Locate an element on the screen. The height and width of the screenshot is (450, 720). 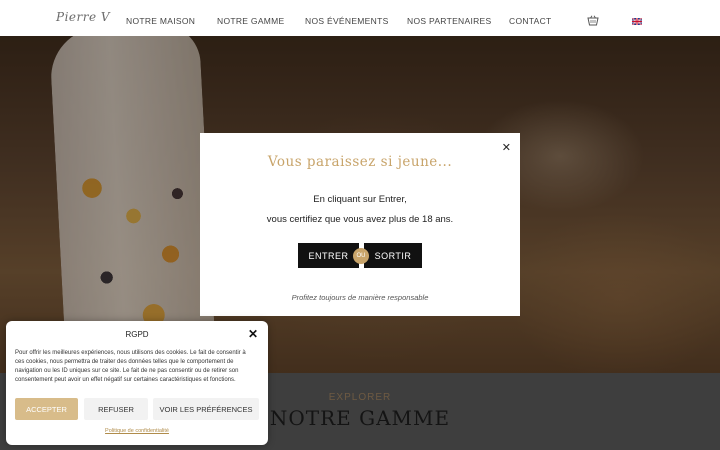
exit-button: SORTIR is located at coordinates (393, 255).